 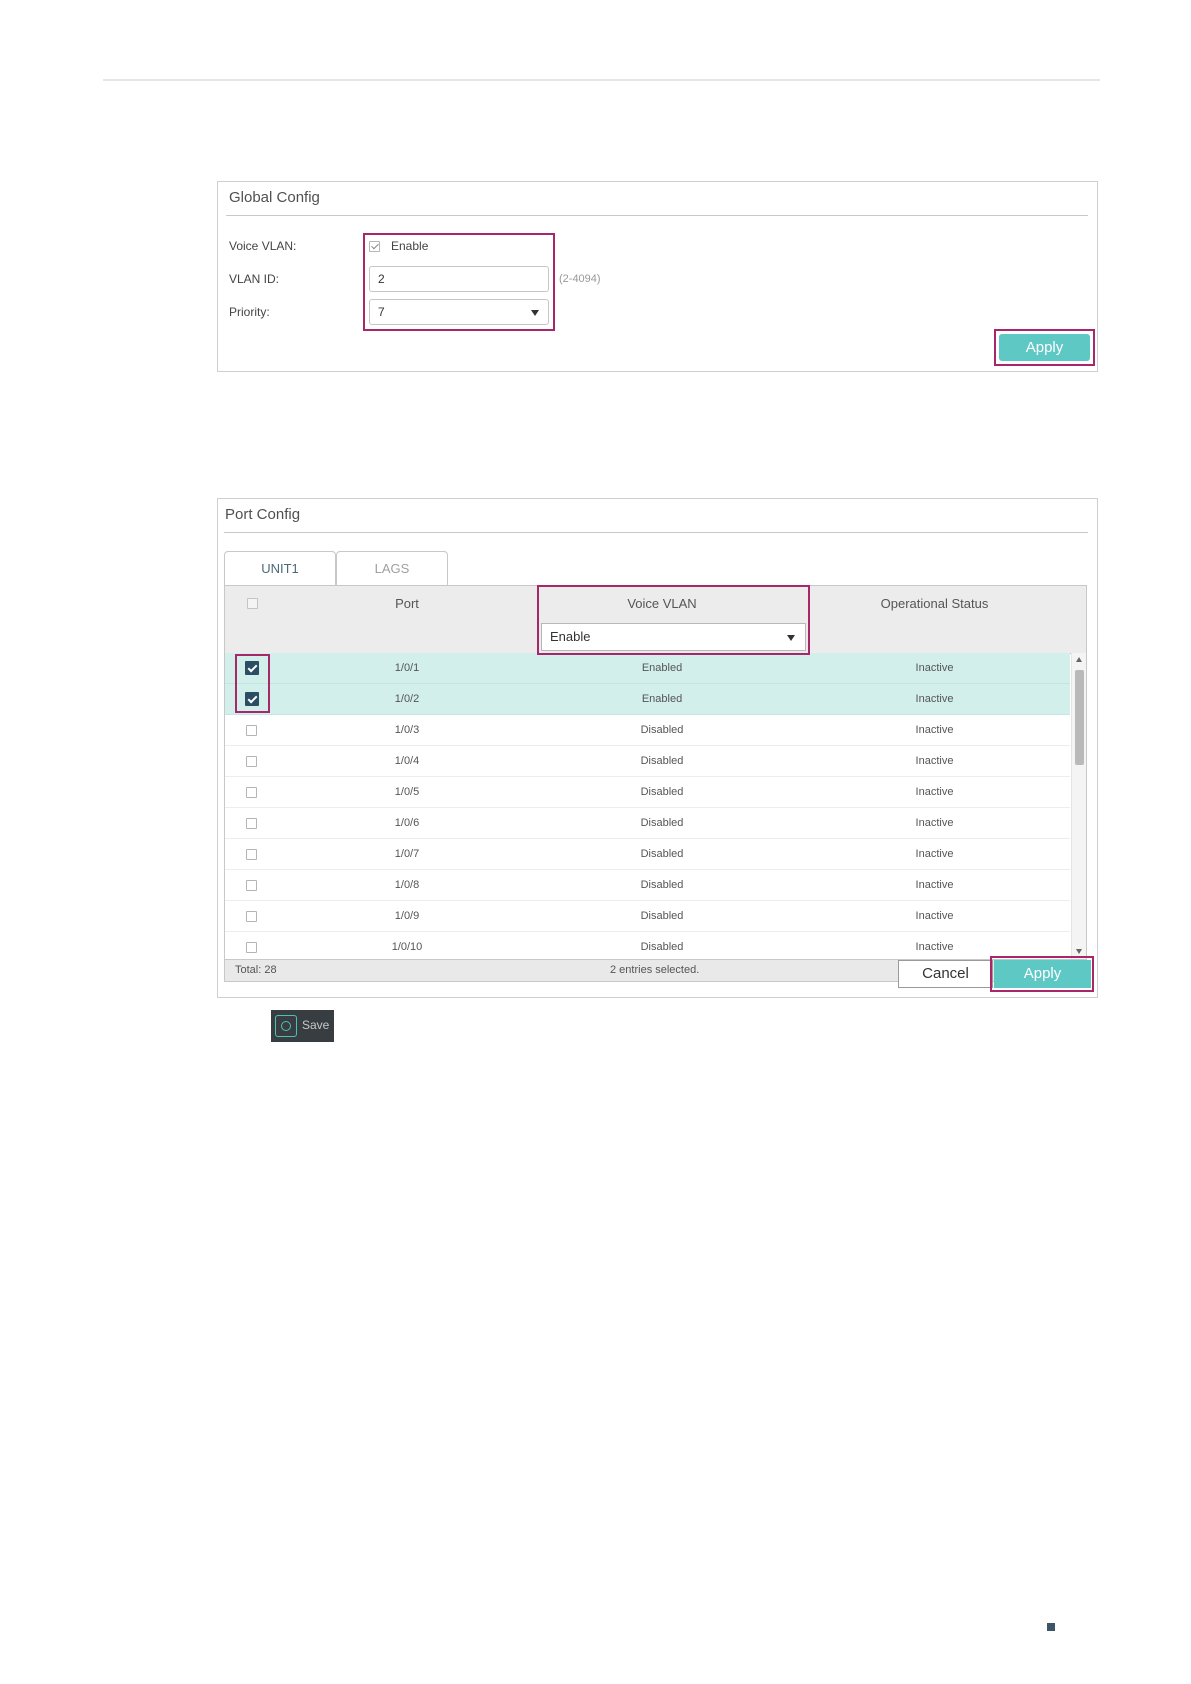 I want to click on cell-port: 1/0/3, so click(x=407, y=730).